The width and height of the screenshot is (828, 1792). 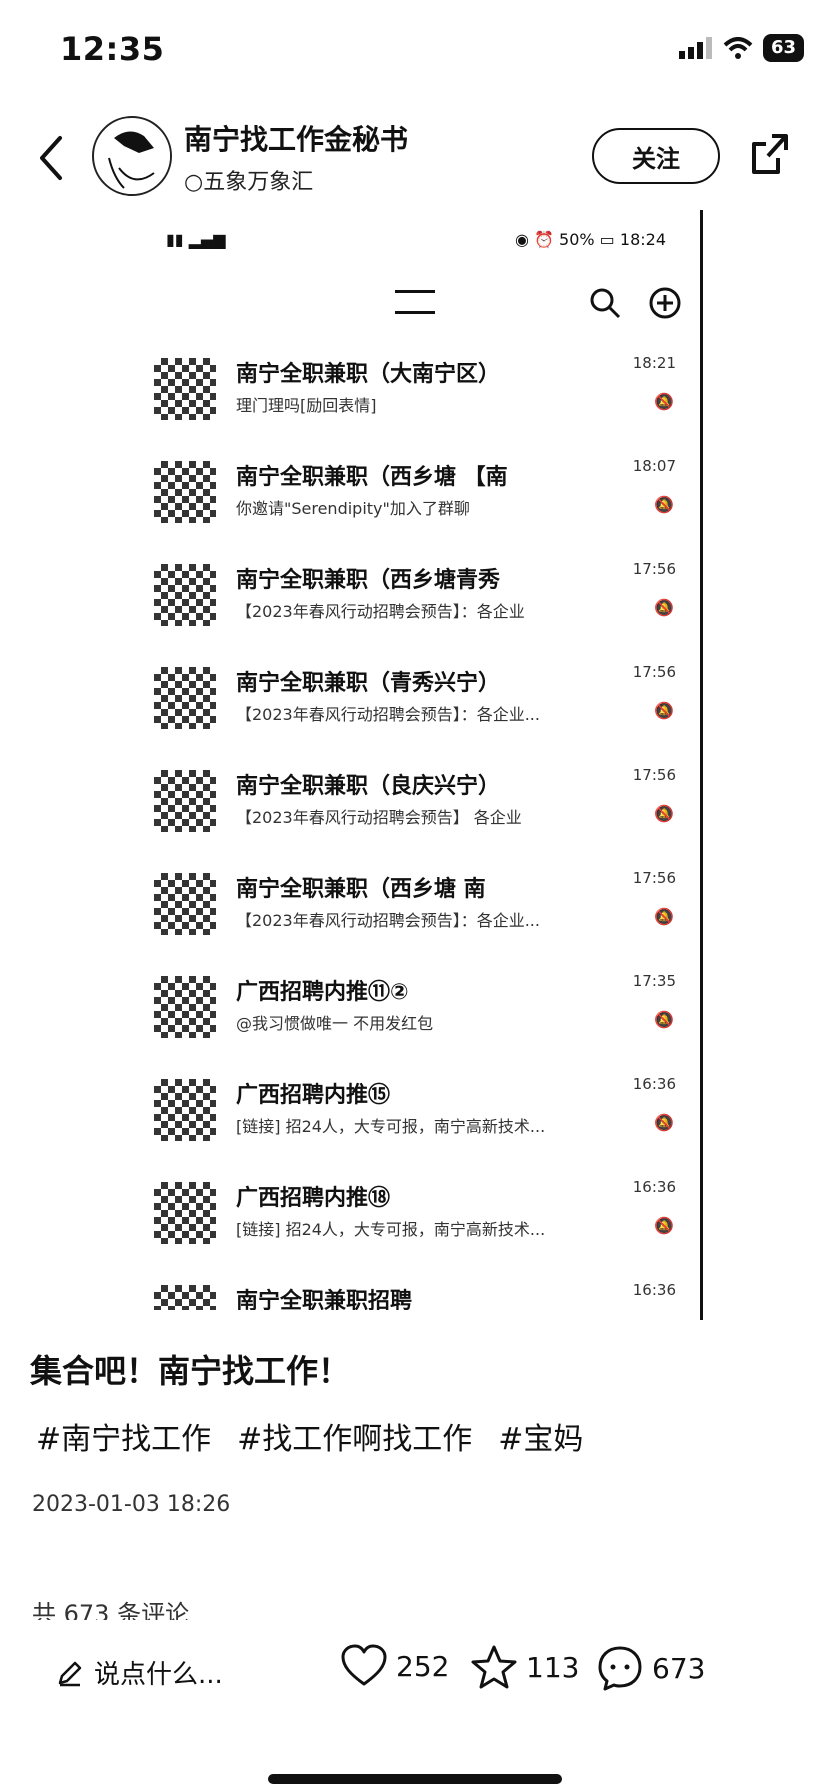 What do you see at coordinates (379, 817) in the screenshot?
I see `chat-preview: 【2023年春风行动招聘会预告】 各企业` at bounding box center [379, 817].